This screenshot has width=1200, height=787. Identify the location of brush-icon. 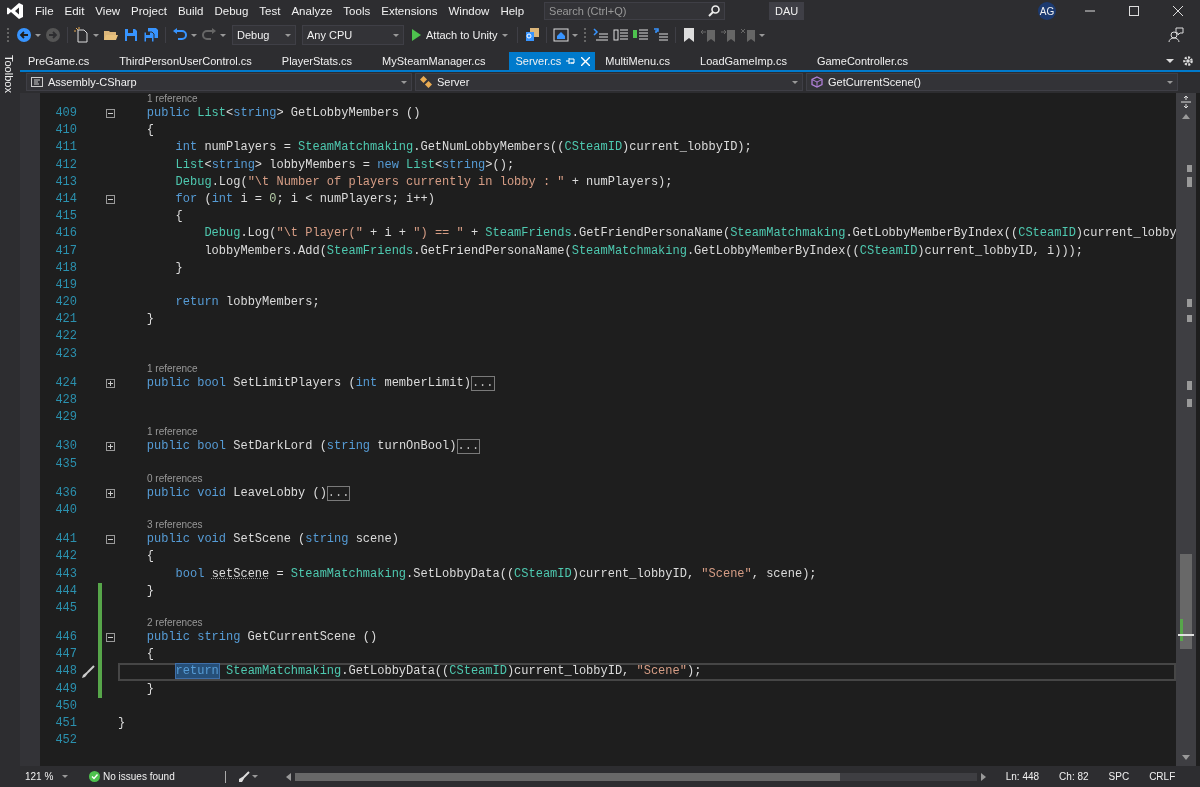
(87, 672).